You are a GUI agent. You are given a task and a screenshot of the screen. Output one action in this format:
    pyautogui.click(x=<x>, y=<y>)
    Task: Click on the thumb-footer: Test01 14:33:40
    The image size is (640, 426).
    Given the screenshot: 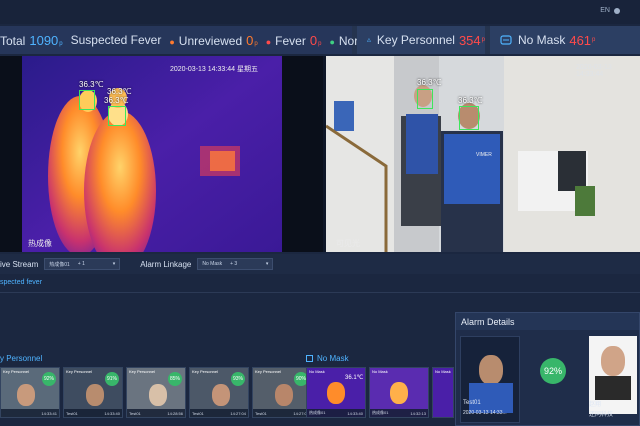 What is the action you would take?
    pyautogui.click(x=93, y=413)
    